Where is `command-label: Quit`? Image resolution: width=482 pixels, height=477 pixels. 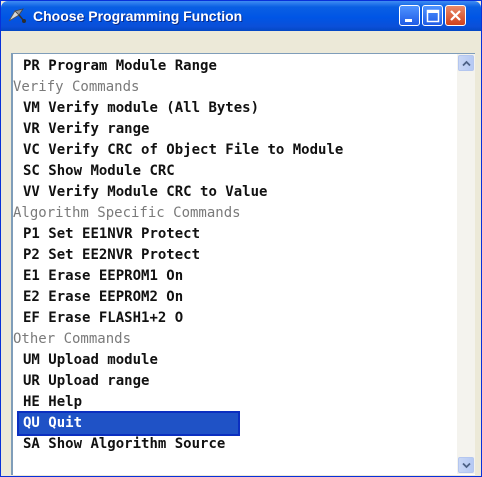 command-label: Quit is located at coordinates (65, 423).